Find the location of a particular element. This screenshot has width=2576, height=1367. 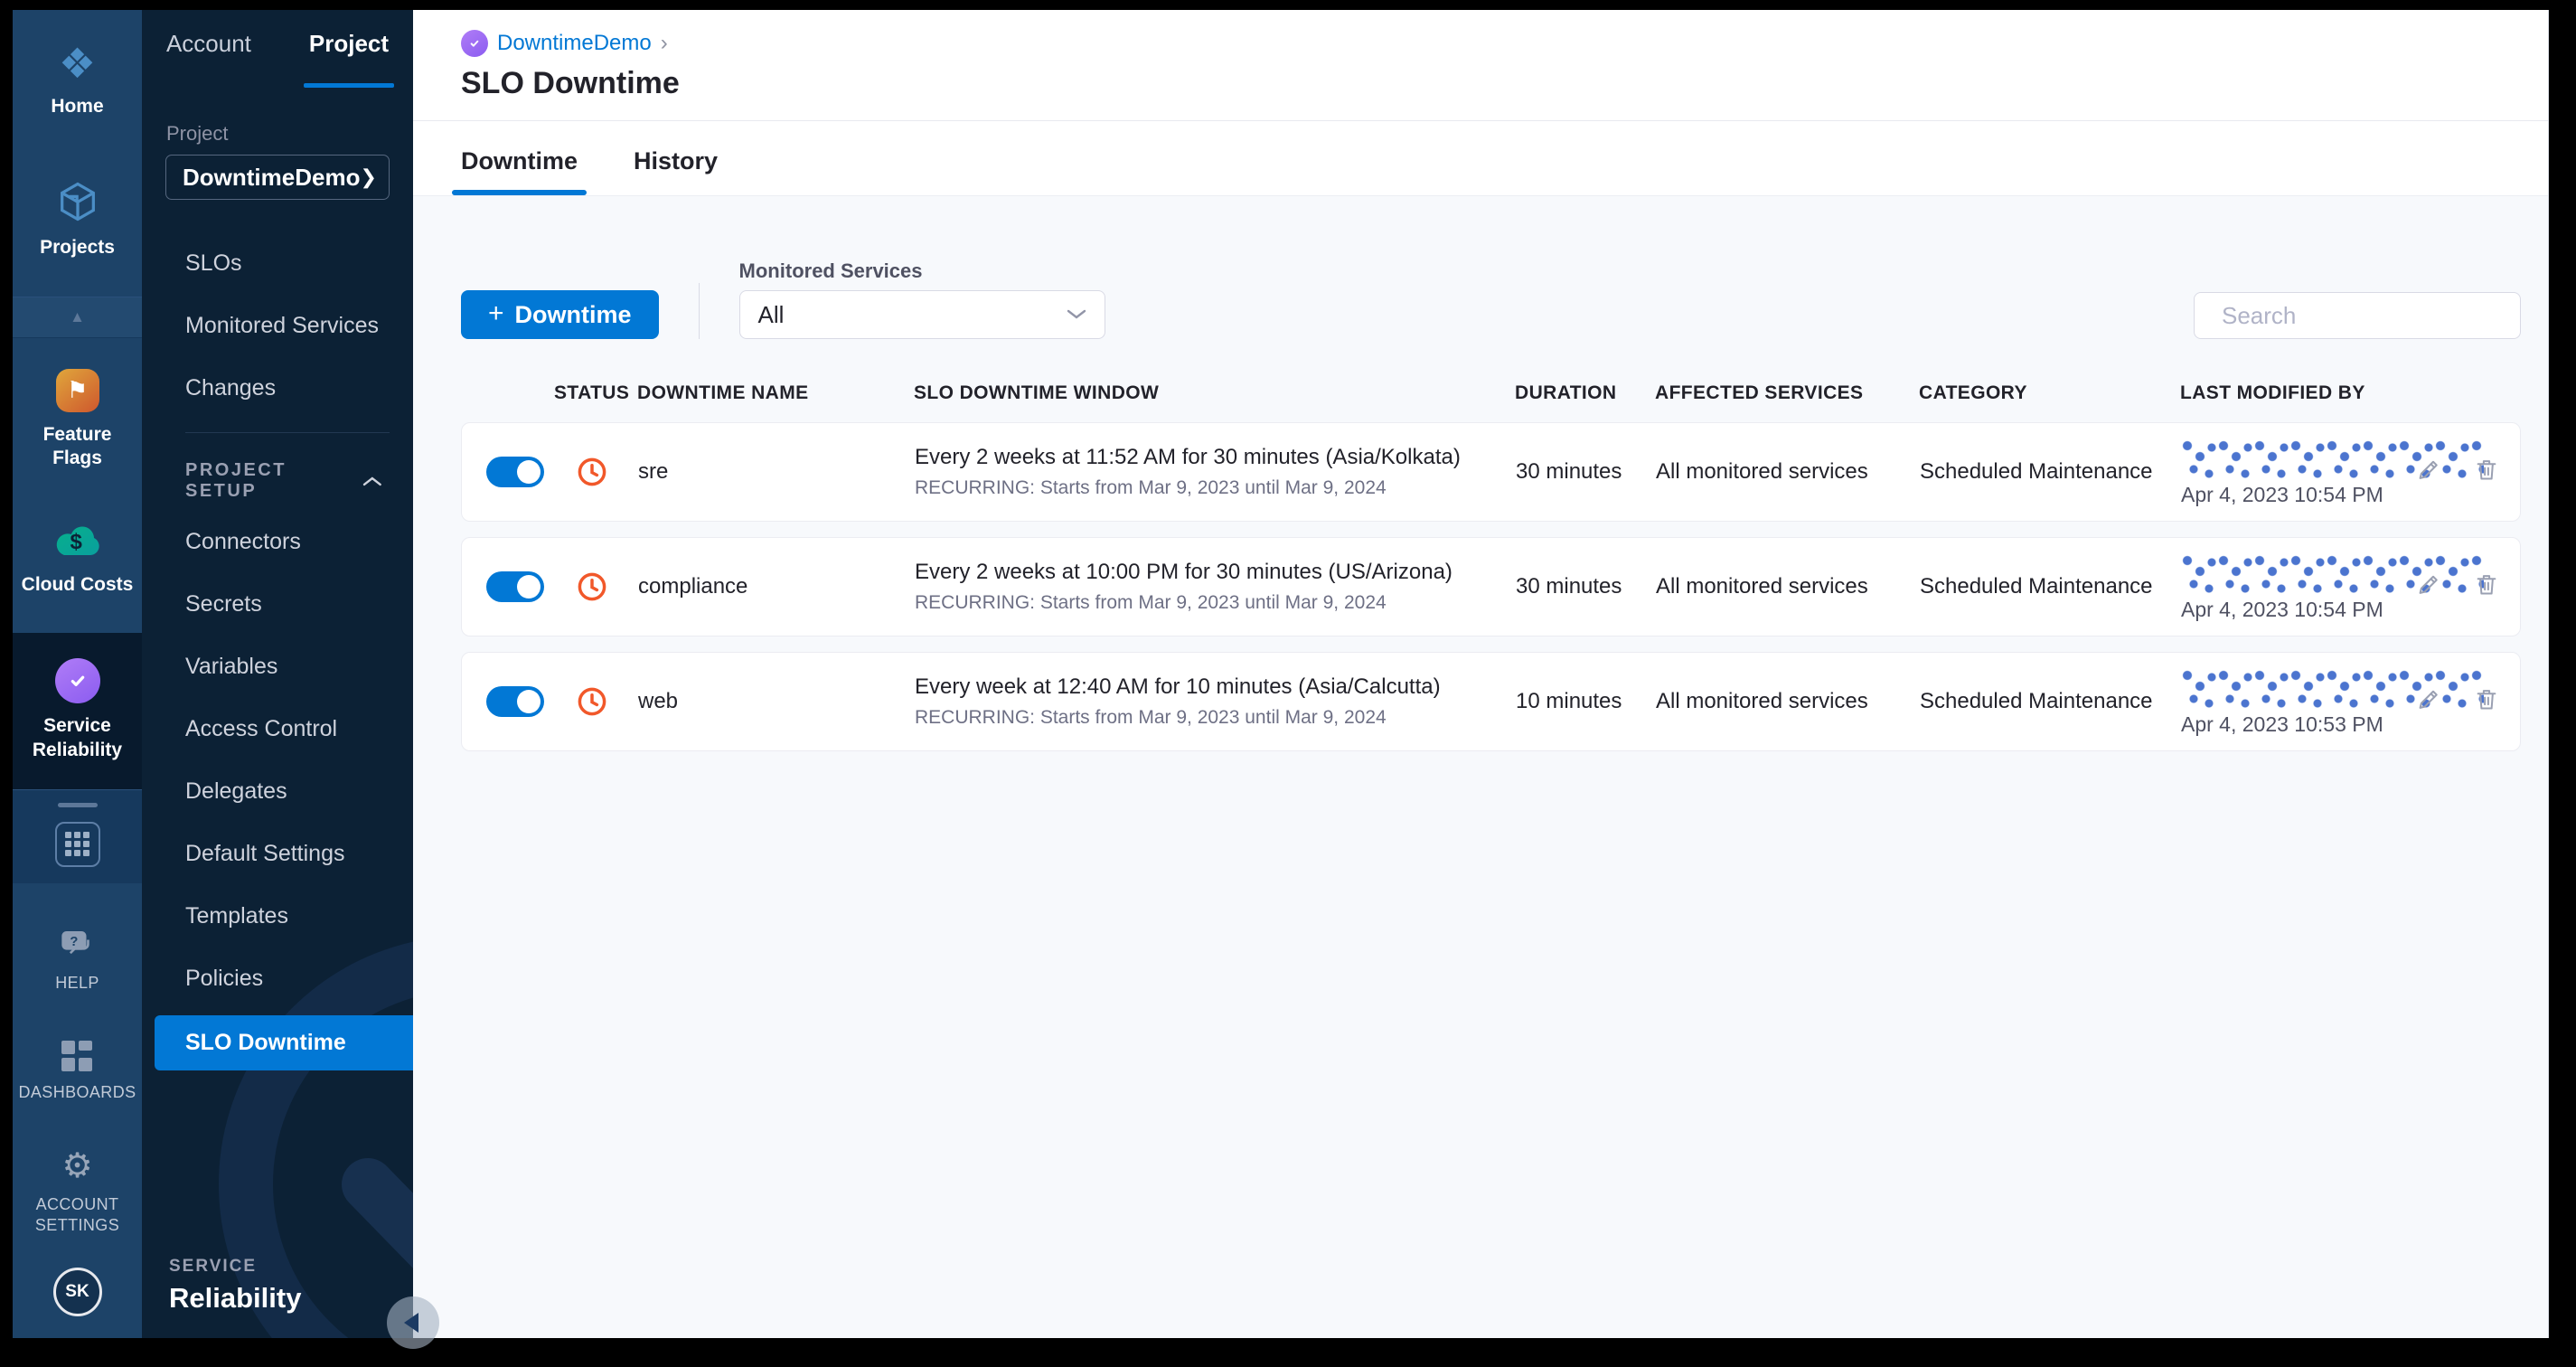

monitored-services-select: All is located at coordinates (922, 314).